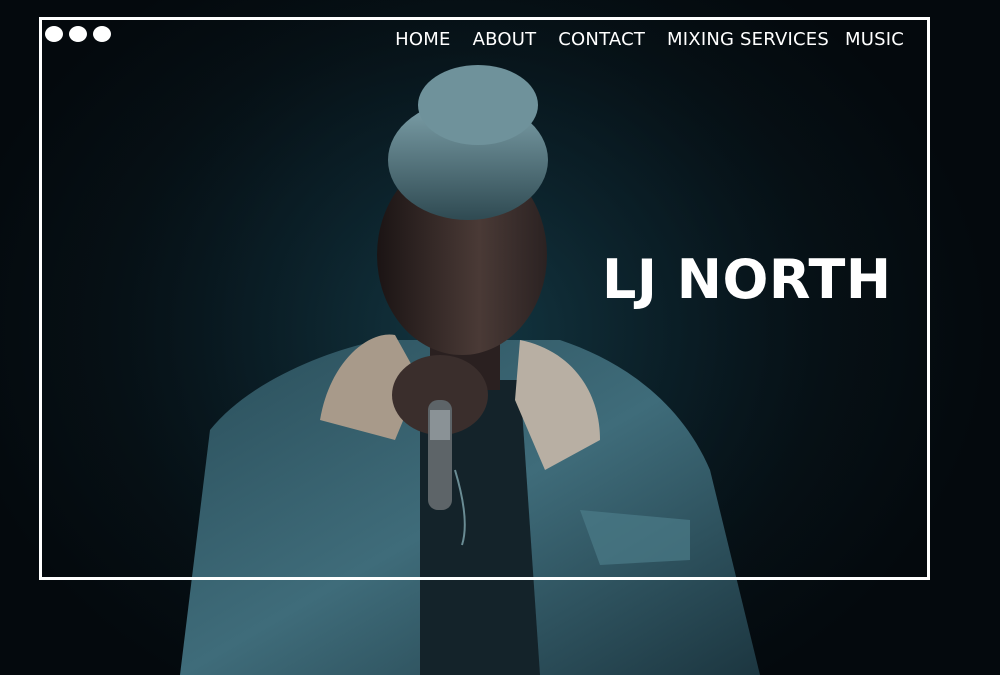 This screenshot has height=675, width=1000. I want to click on main-nav: HOME ABOUT CONTACT MIXING SERVICES MUSIC, so click(649, 39).